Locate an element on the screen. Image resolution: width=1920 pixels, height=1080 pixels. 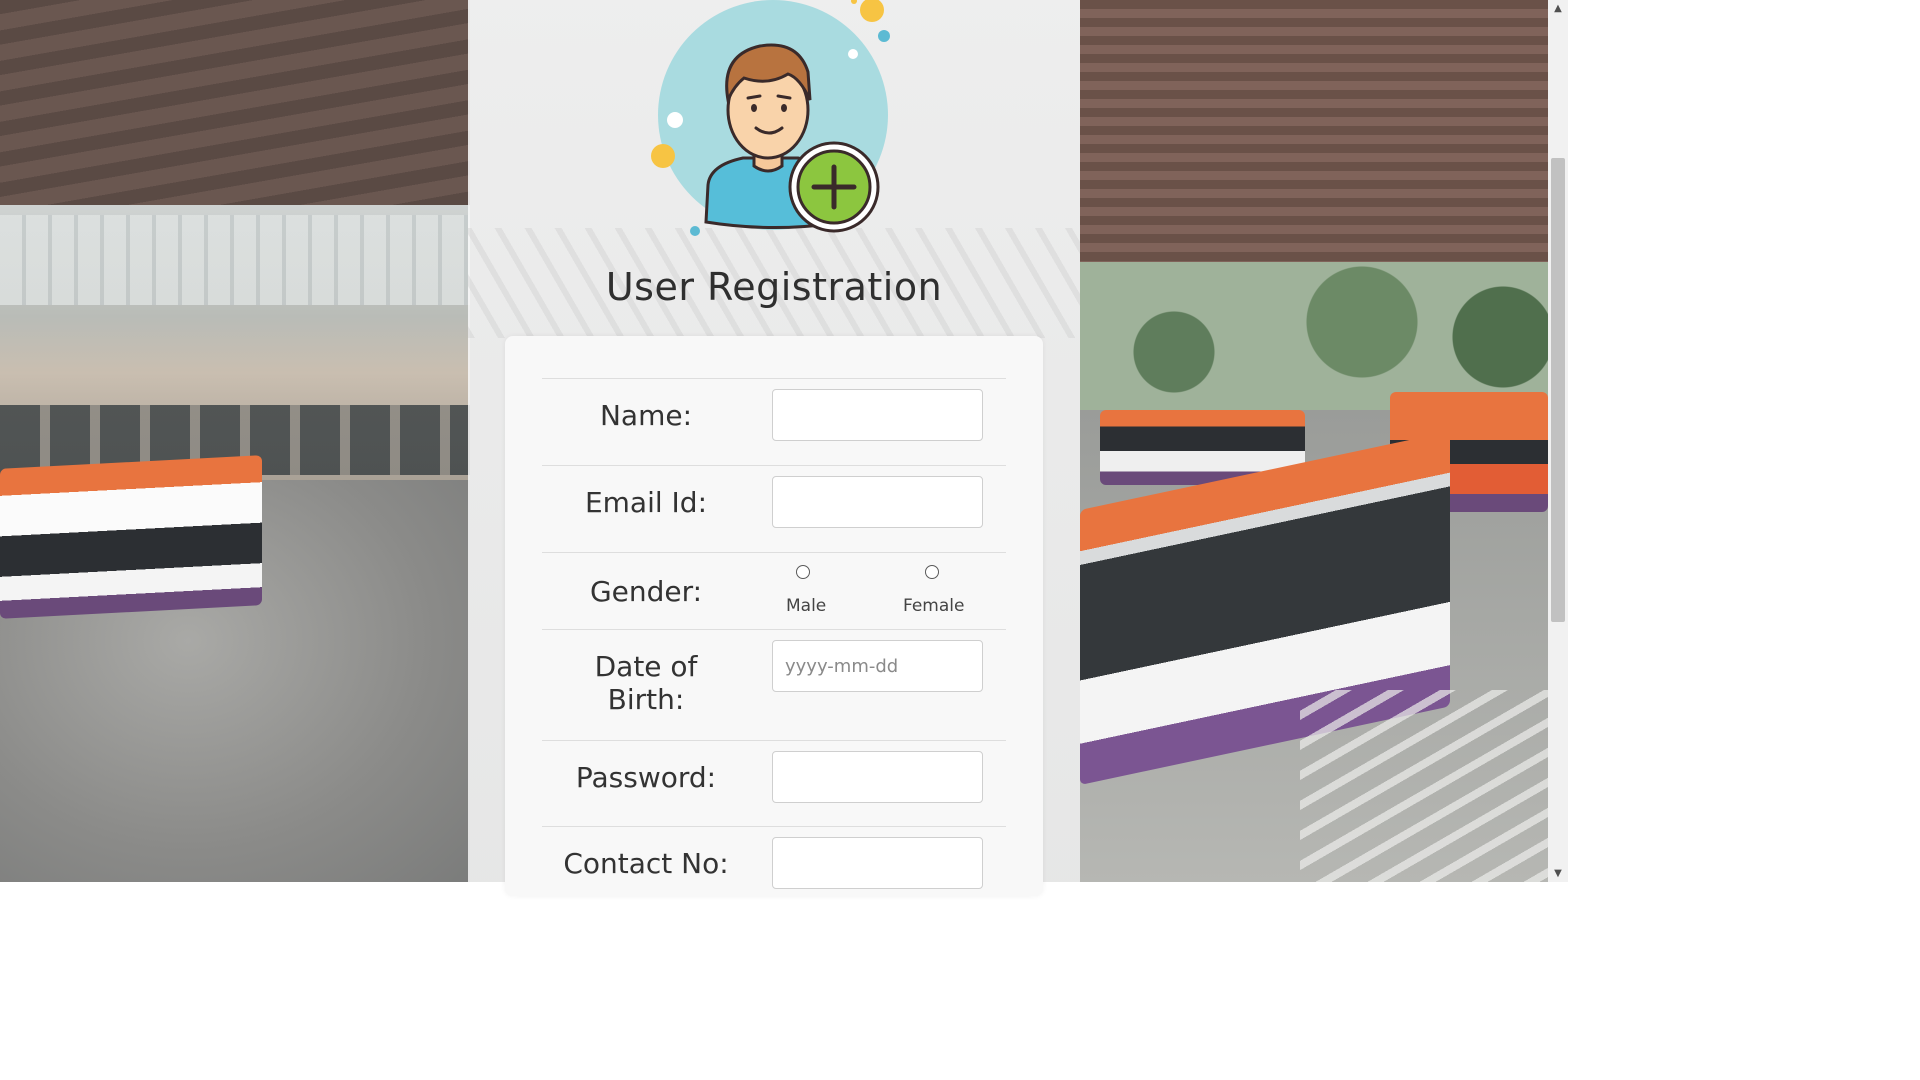
gender-label: Gender: is located at coordinates (646, 591).